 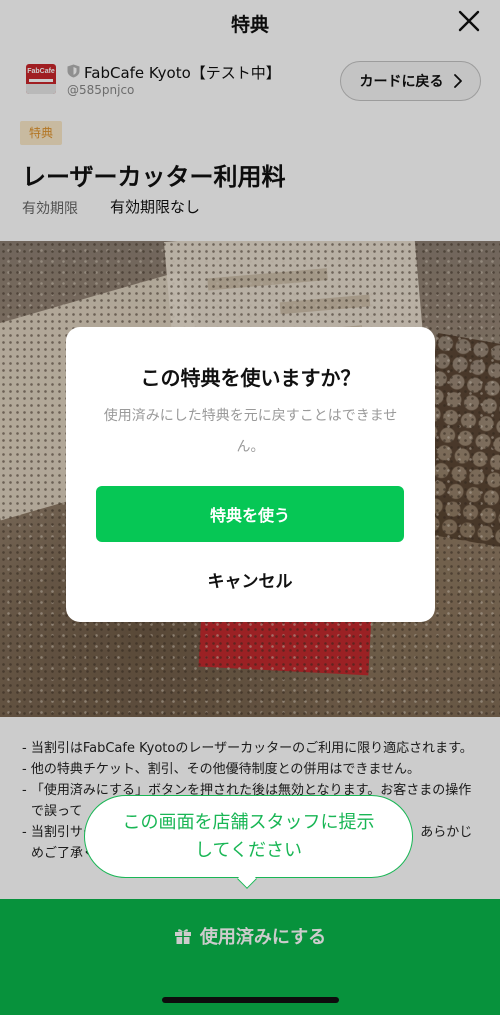 What do you see at coordinates (250, 378) in the screenshot?
I see `dialog-title: この特典を使いますか？` at bounding box center [250, 378].